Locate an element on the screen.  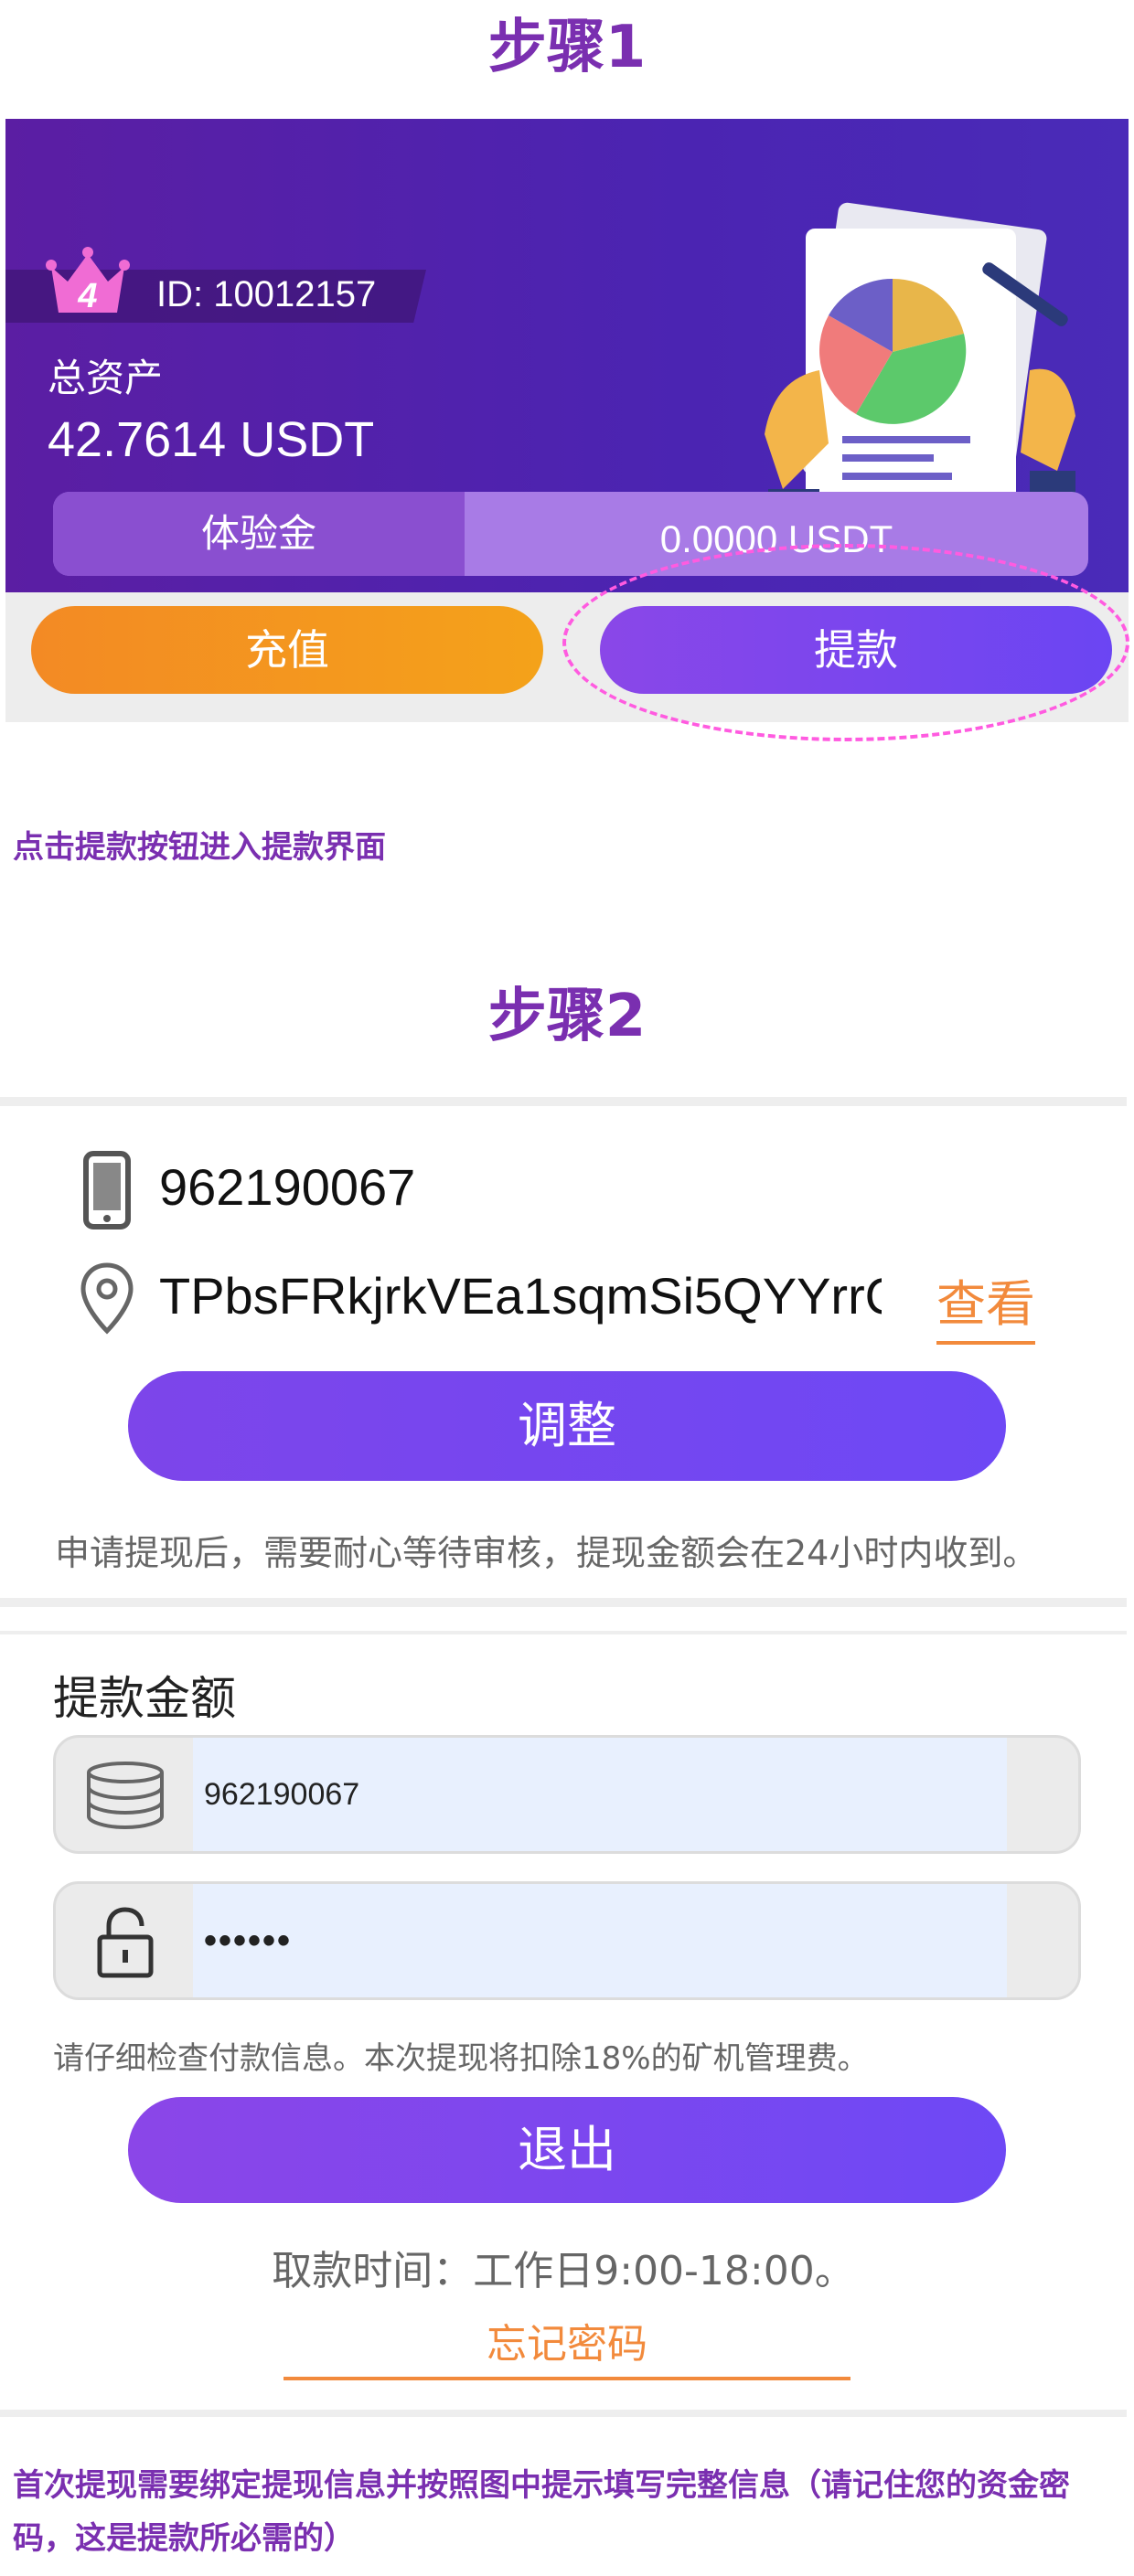
work-time: 取款时间：工作日9:00-18:00。 is located at coordinates (563, 2271).